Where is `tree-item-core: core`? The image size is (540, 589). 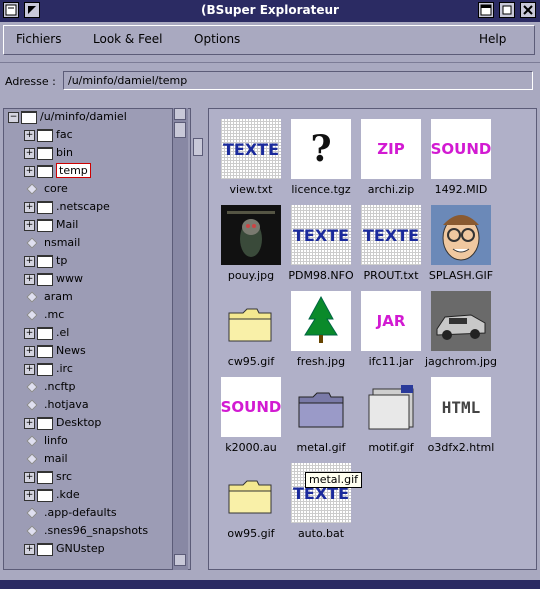 tree-item-core: core is located at coordinates (46, 189).